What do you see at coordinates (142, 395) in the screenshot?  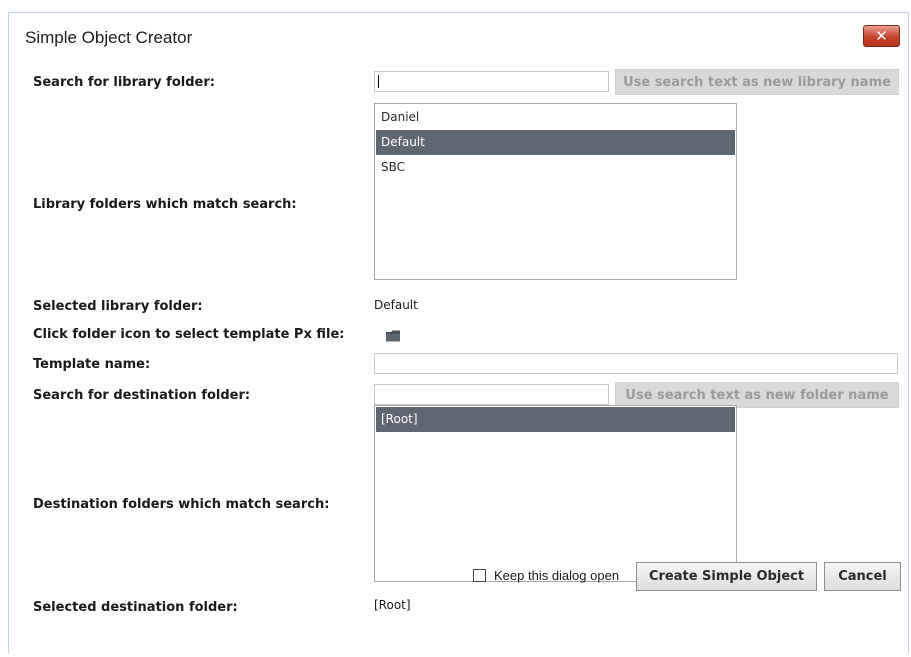 I see `destination-search-label: Search for destination folder:` at bounding box center [142, 395].